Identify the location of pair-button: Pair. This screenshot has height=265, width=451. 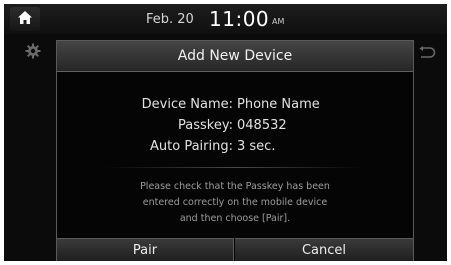
(145, 249).